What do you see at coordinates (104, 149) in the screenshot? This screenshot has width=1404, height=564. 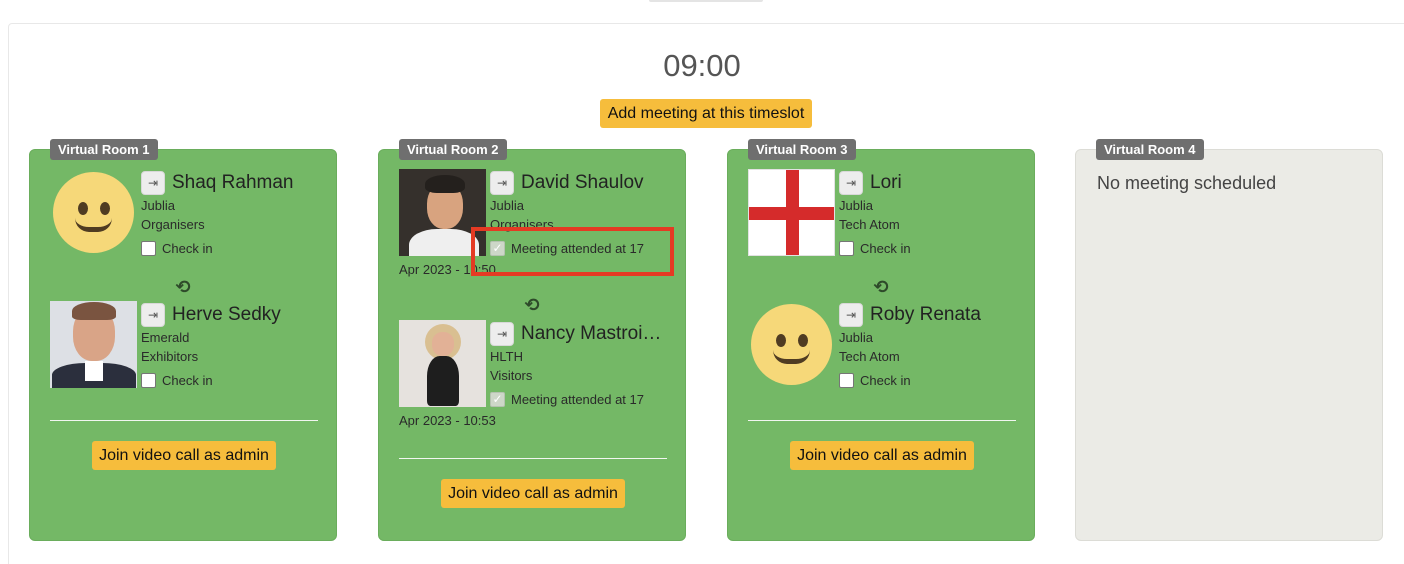 I see `room-label: Virtual Room 1` at bounding box center [104, 149].